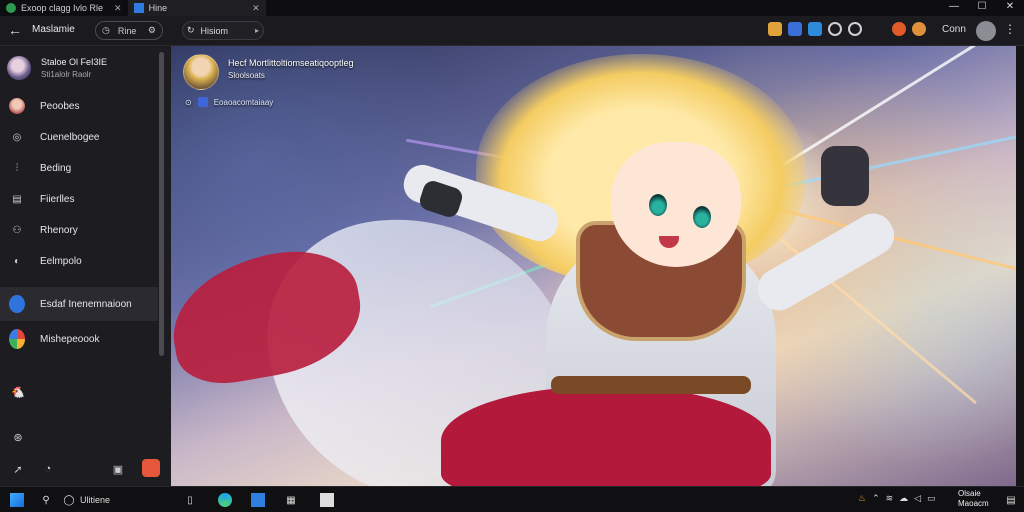 The image size is (1024, 512). Describe the element at coordinates (196, 8) in the screenshot. I see `tab-active: Hine ✕` at that location.